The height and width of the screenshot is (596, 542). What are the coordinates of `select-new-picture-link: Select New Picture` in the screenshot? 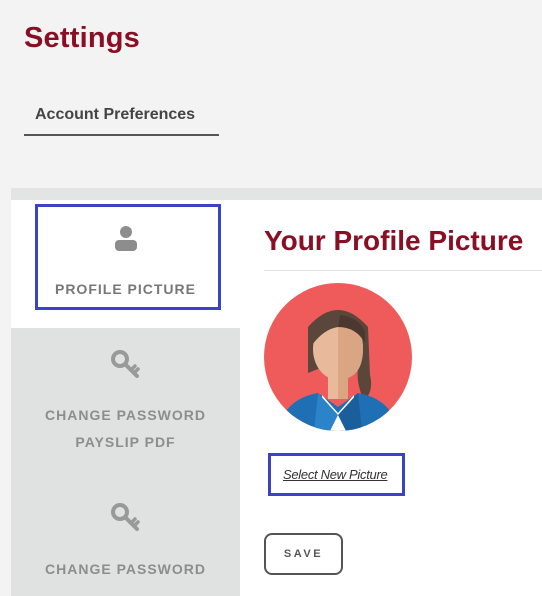 It's located at (335, 474).